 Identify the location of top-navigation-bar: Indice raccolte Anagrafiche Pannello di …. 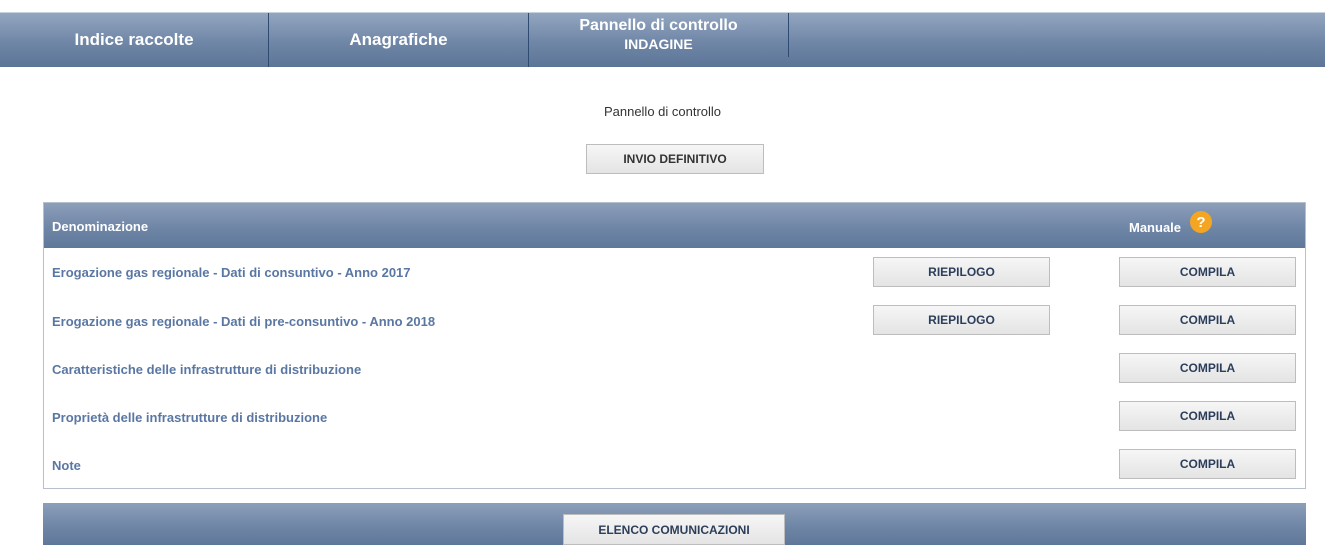
(662, 39).